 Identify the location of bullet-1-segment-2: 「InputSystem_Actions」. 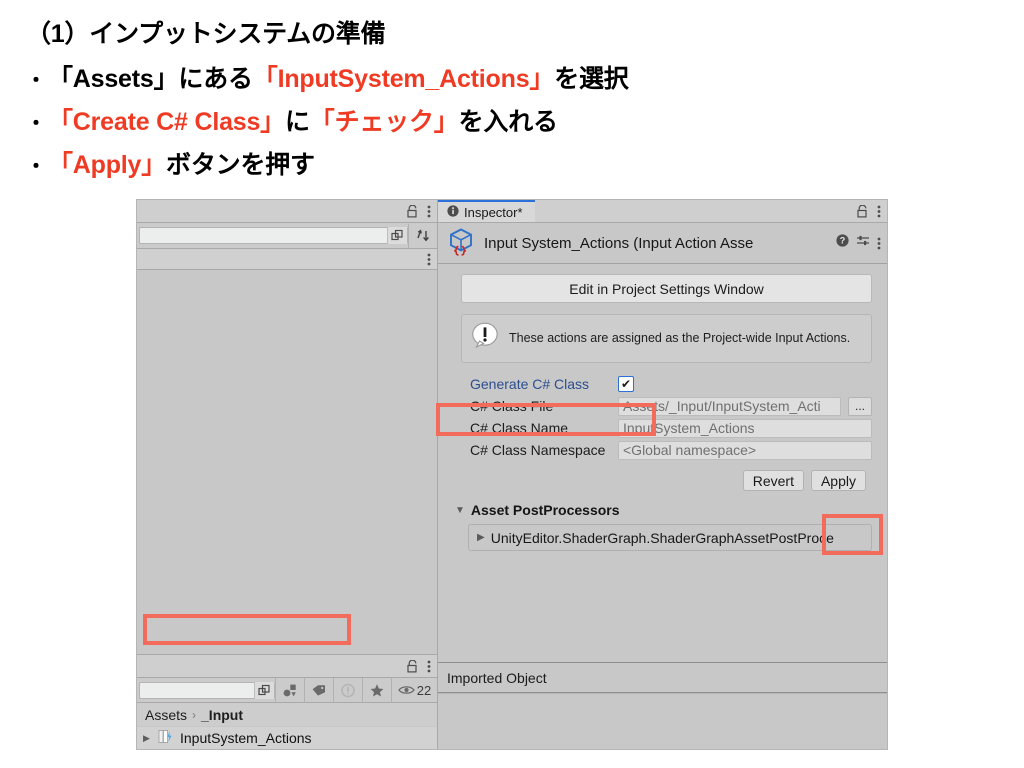
(403, 79).